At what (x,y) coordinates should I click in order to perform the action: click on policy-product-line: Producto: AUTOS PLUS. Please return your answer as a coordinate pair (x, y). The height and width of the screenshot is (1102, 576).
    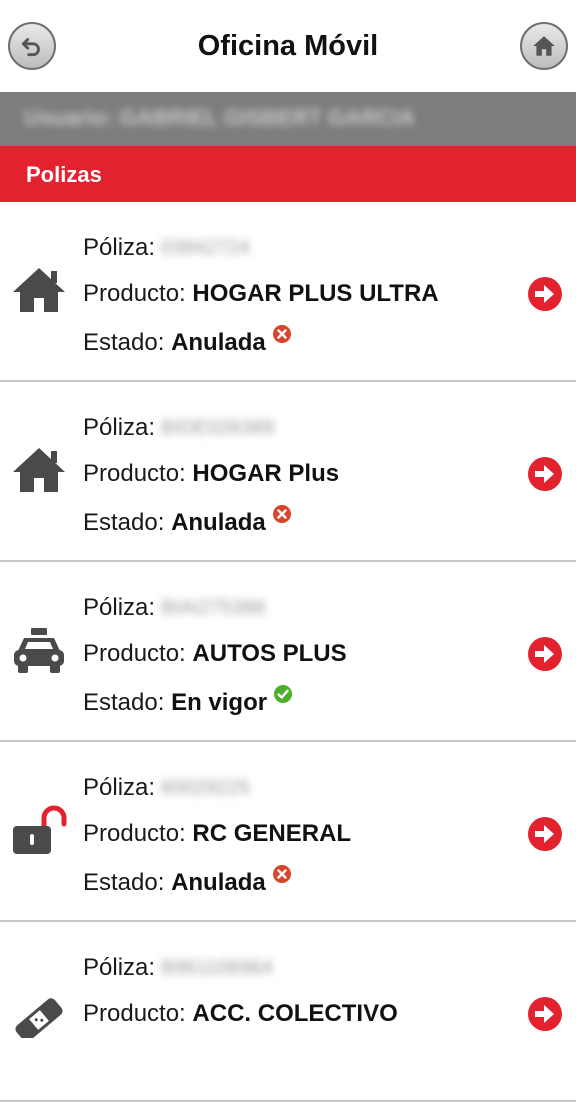
    Looking at the image, I should click on (215, 653).